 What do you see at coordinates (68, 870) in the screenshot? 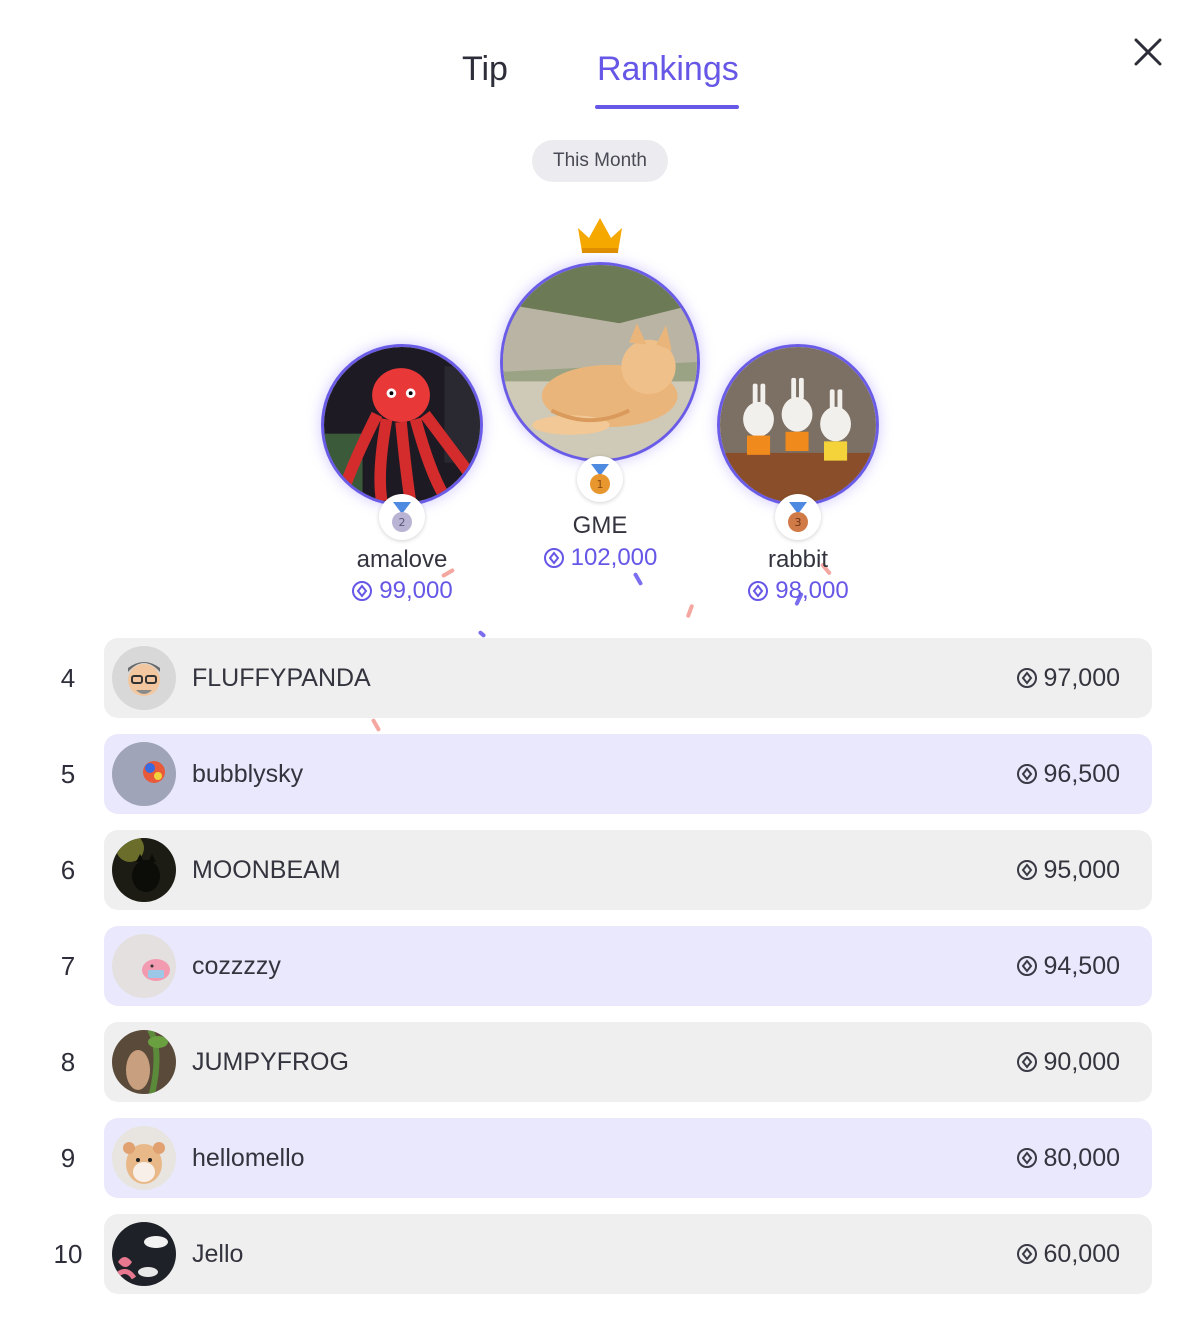
I see `rank-number: 6` at bounding box center [68, 870].